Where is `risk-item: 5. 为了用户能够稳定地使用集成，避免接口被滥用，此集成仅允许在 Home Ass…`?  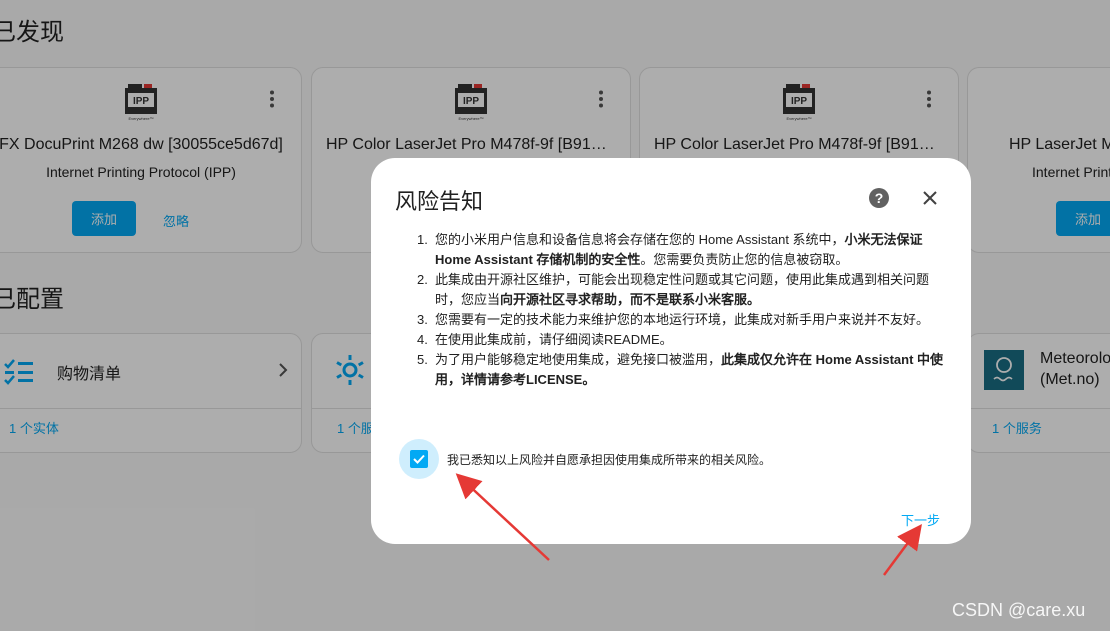 risk-item: 5. 为了用户能够稳定地使用集成，避免接口被滥用，此集成仅允许在 Home Ass… is located at coordinates (681, 370).